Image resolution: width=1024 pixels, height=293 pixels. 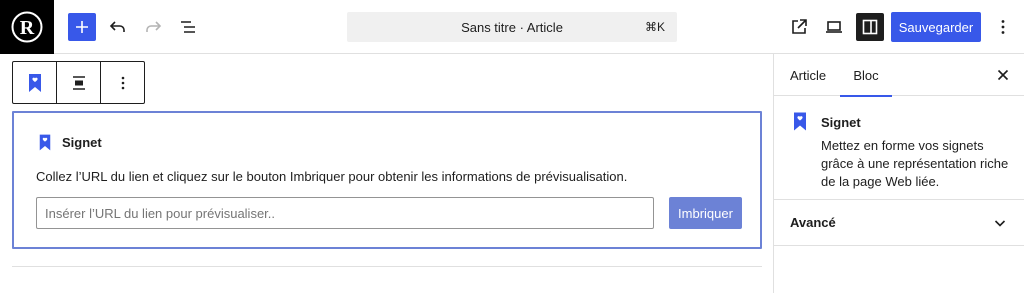 I want to click on tab-article: Article, so click(x=808, y=75).